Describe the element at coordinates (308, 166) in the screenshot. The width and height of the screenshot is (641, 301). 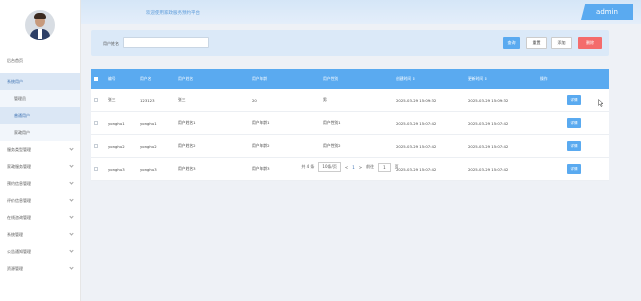
I see `pagination-total: 共 4 条` at that location.